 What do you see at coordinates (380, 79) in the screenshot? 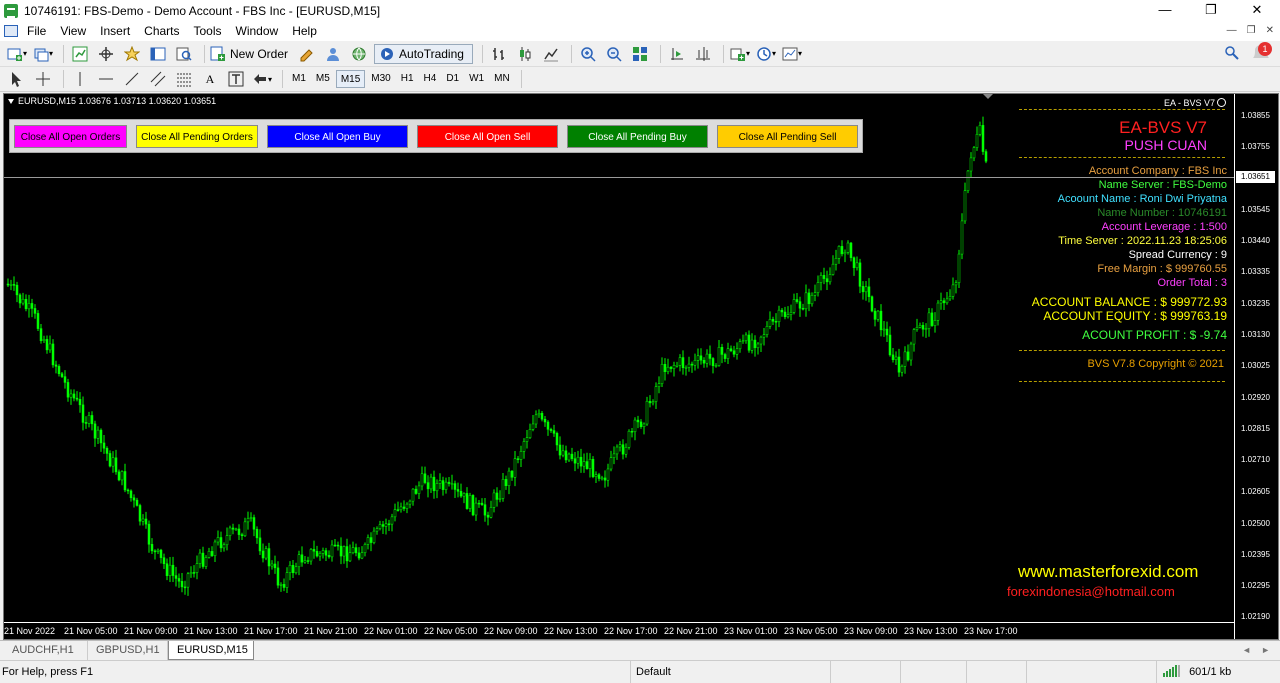
I see `timeframe-m30: M30` at bounding box center [380, 79].